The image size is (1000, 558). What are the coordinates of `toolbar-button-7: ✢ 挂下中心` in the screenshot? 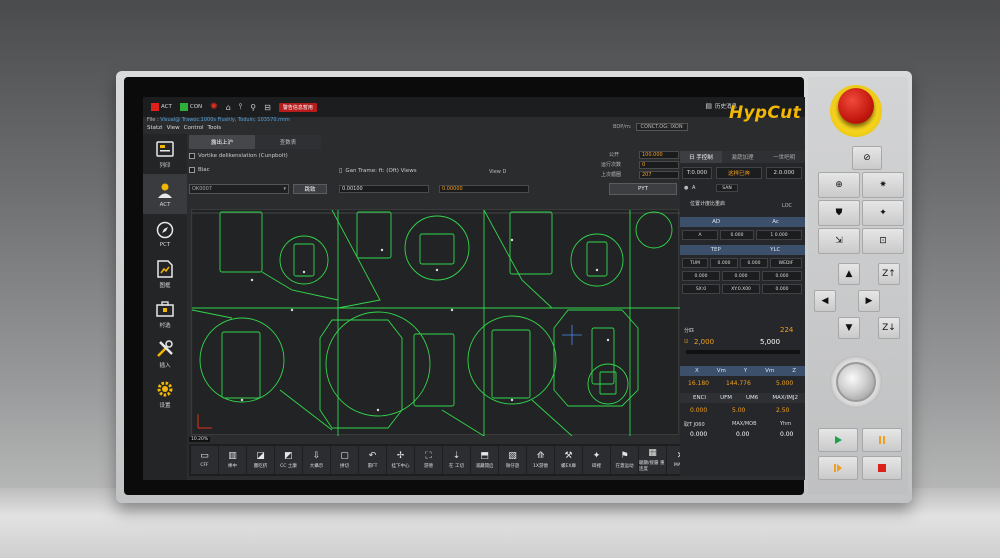 It's located at (400, 460).